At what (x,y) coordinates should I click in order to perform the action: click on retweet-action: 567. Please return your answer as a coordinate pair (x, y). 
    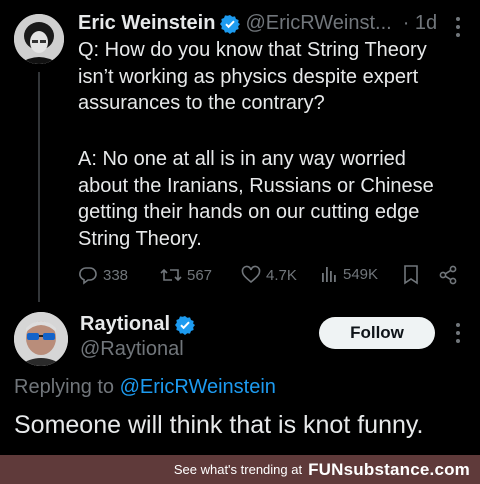
    Looking at the image, I should click on (186, 275).